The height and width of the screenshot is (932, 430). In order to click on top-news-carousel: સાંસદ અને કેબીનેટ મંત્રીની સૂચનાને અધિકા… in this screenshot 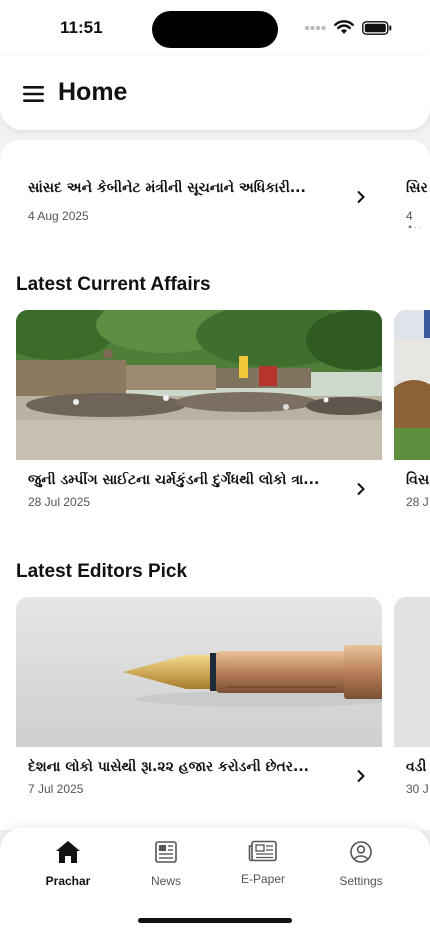, I will do `click(215, 204)`.